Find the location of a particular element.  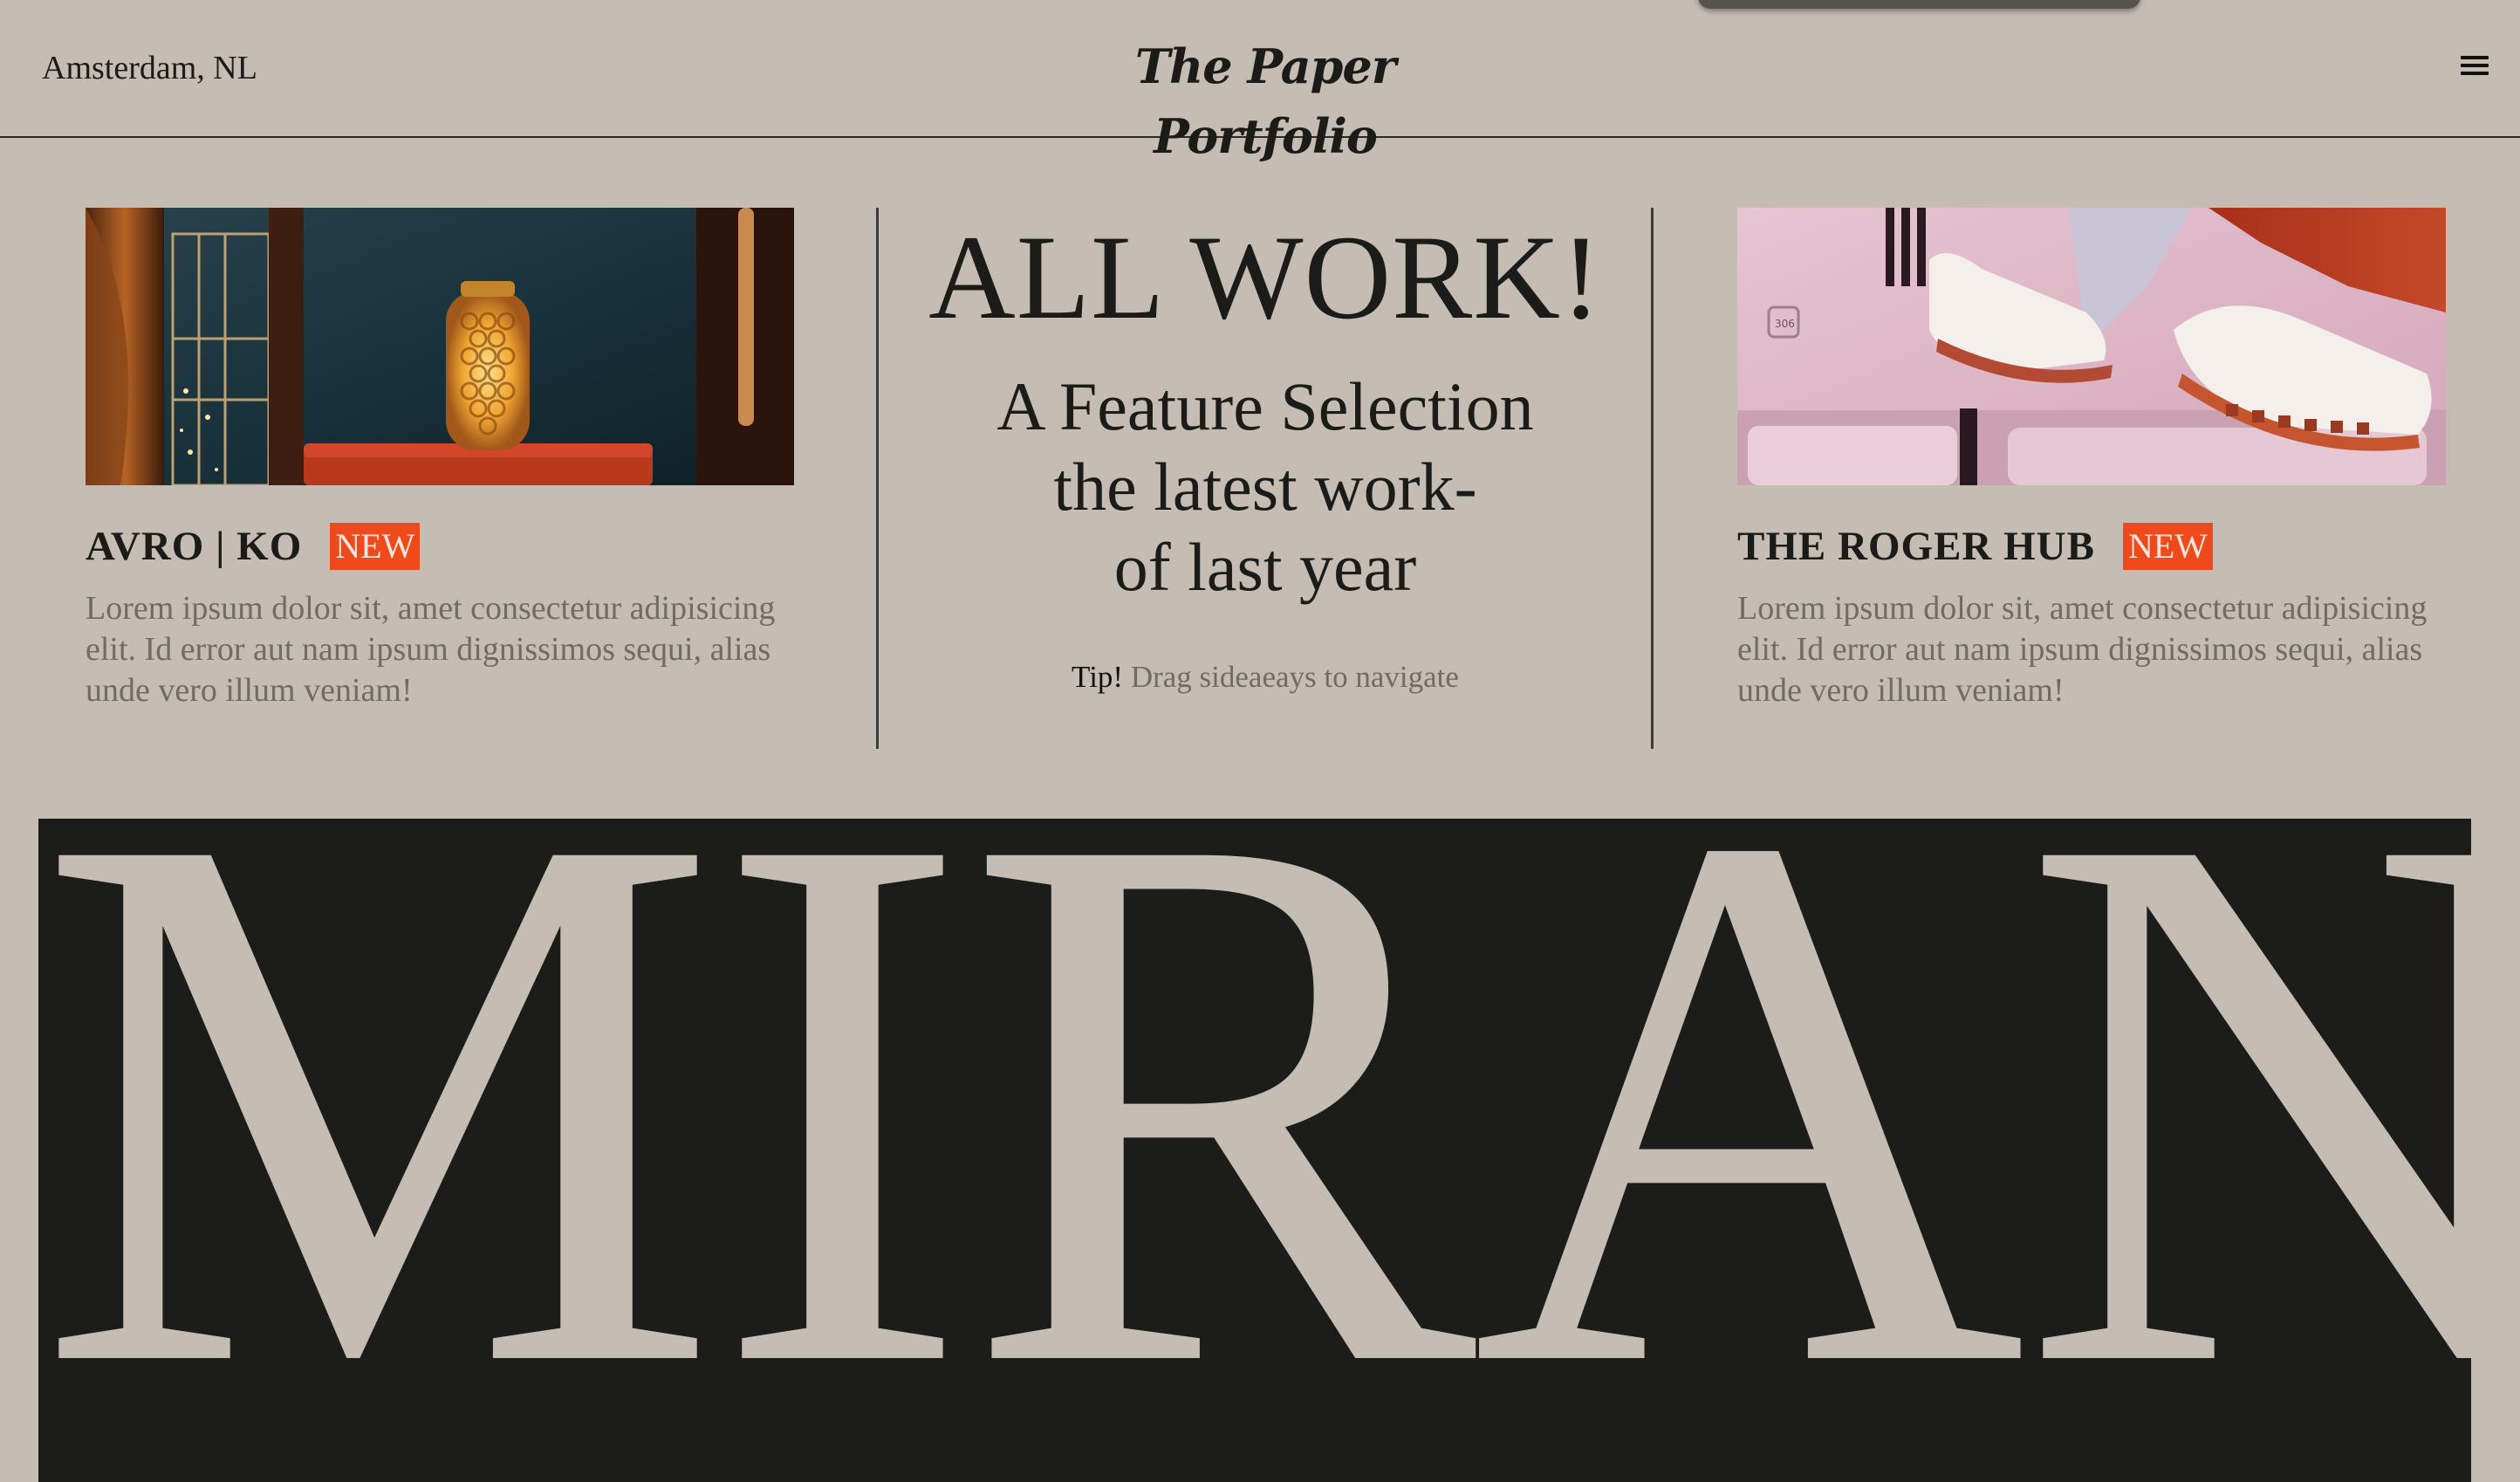

card-title-row: AVRO | KO NEW is located at coordinates (253, 546).